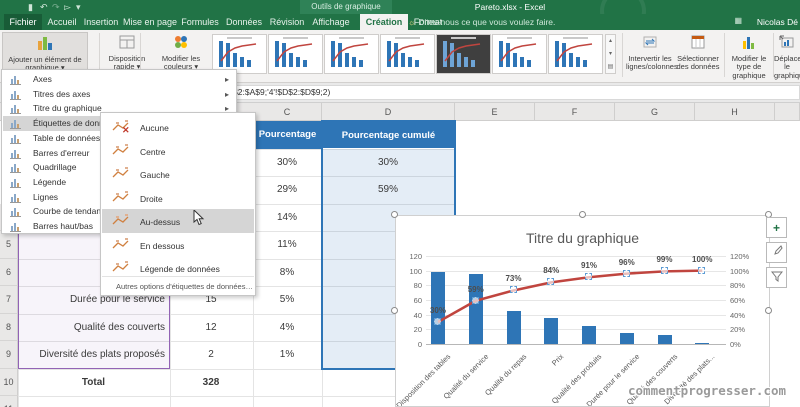  What do you see at coordinates (331, 22) in the screenshot?
I see `tab-affichage: Affichage` at bounding box center [331, 22].